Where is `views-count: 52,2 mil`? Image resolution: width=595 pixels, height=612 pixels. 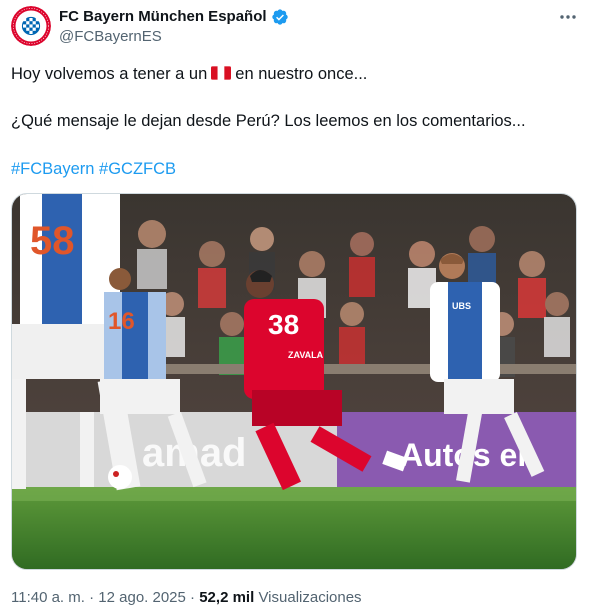 views-count: 52,2 mil is located at coordinates (227, 597).